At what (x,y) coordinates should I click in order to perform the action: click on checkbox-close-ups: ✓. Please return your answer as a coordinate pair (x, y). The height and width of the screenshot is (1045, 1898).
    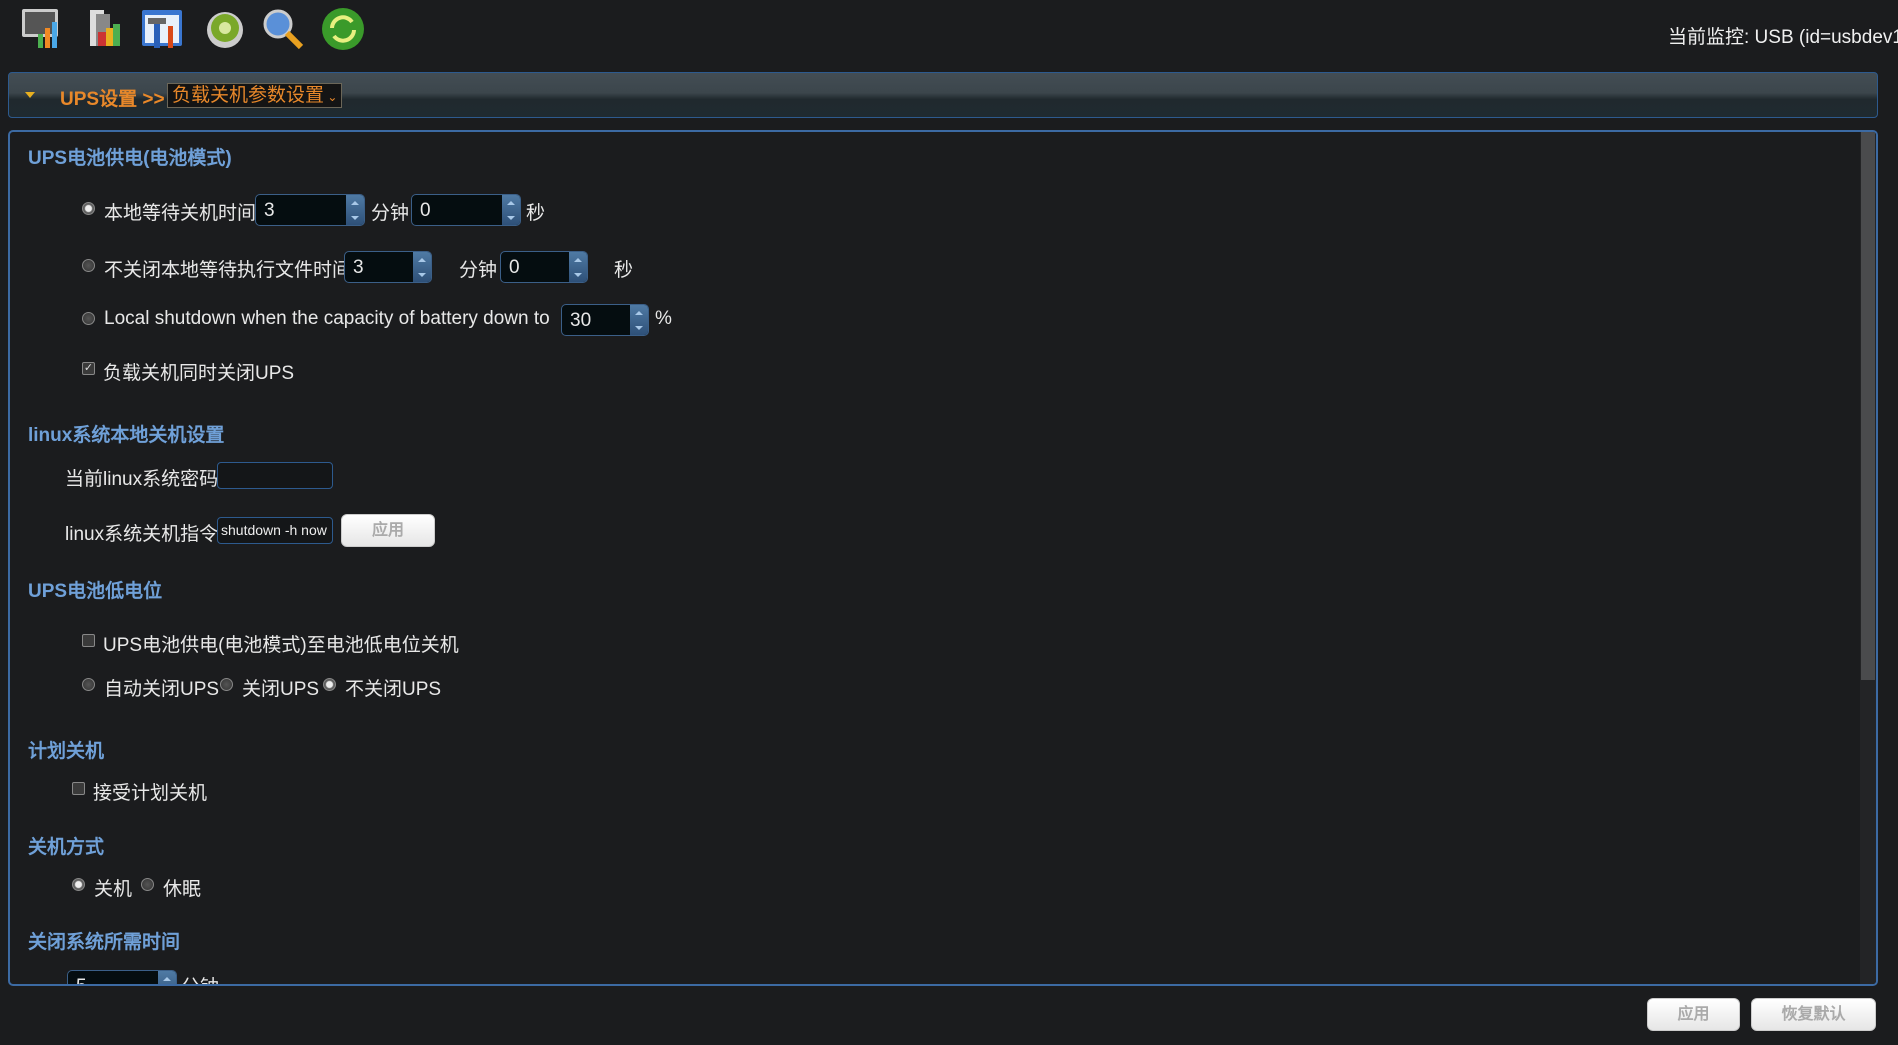
    Looking at the image, I should click on (88, 368).